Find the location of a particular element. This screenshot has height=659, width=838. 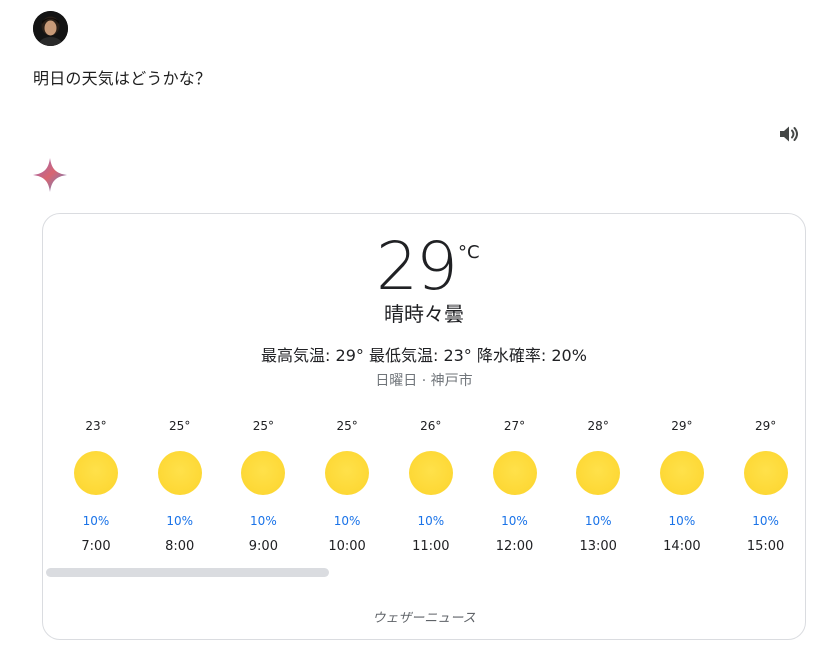

hourly-item: 25° 10% 10:00 is located at coordinates (347, 486).